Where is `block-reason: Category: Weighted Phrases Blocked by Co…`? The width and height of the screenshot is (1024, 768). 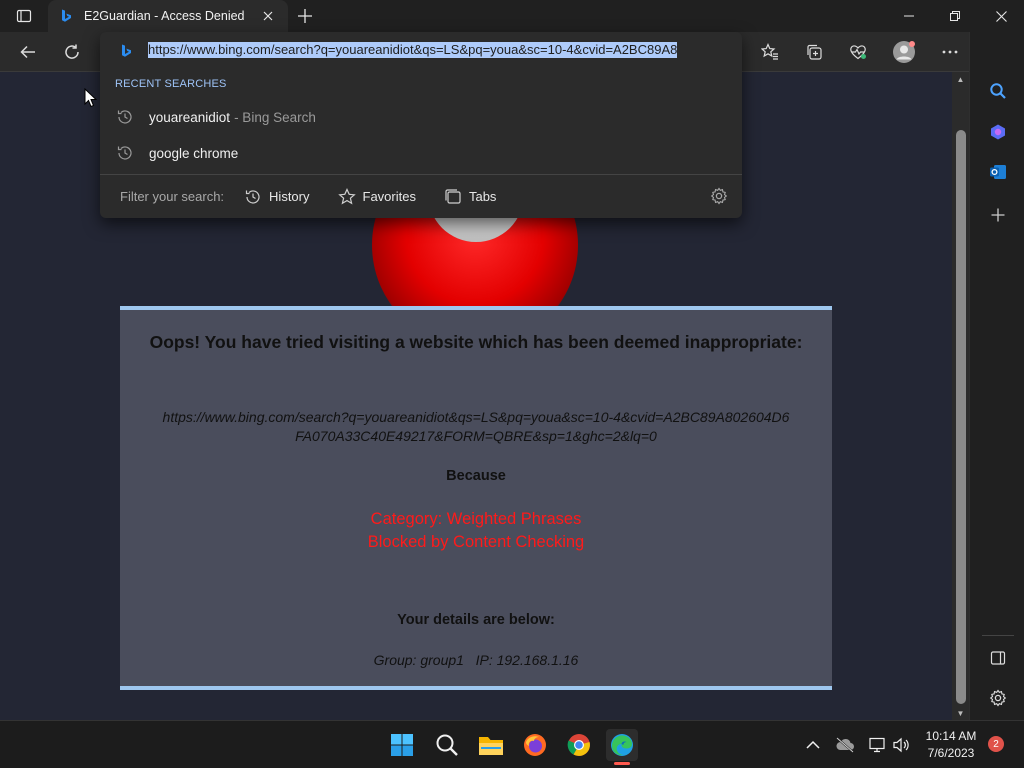
block-reason: Category: Weighted Phrases Blocked by Co… is located at coordinates (476, 531).